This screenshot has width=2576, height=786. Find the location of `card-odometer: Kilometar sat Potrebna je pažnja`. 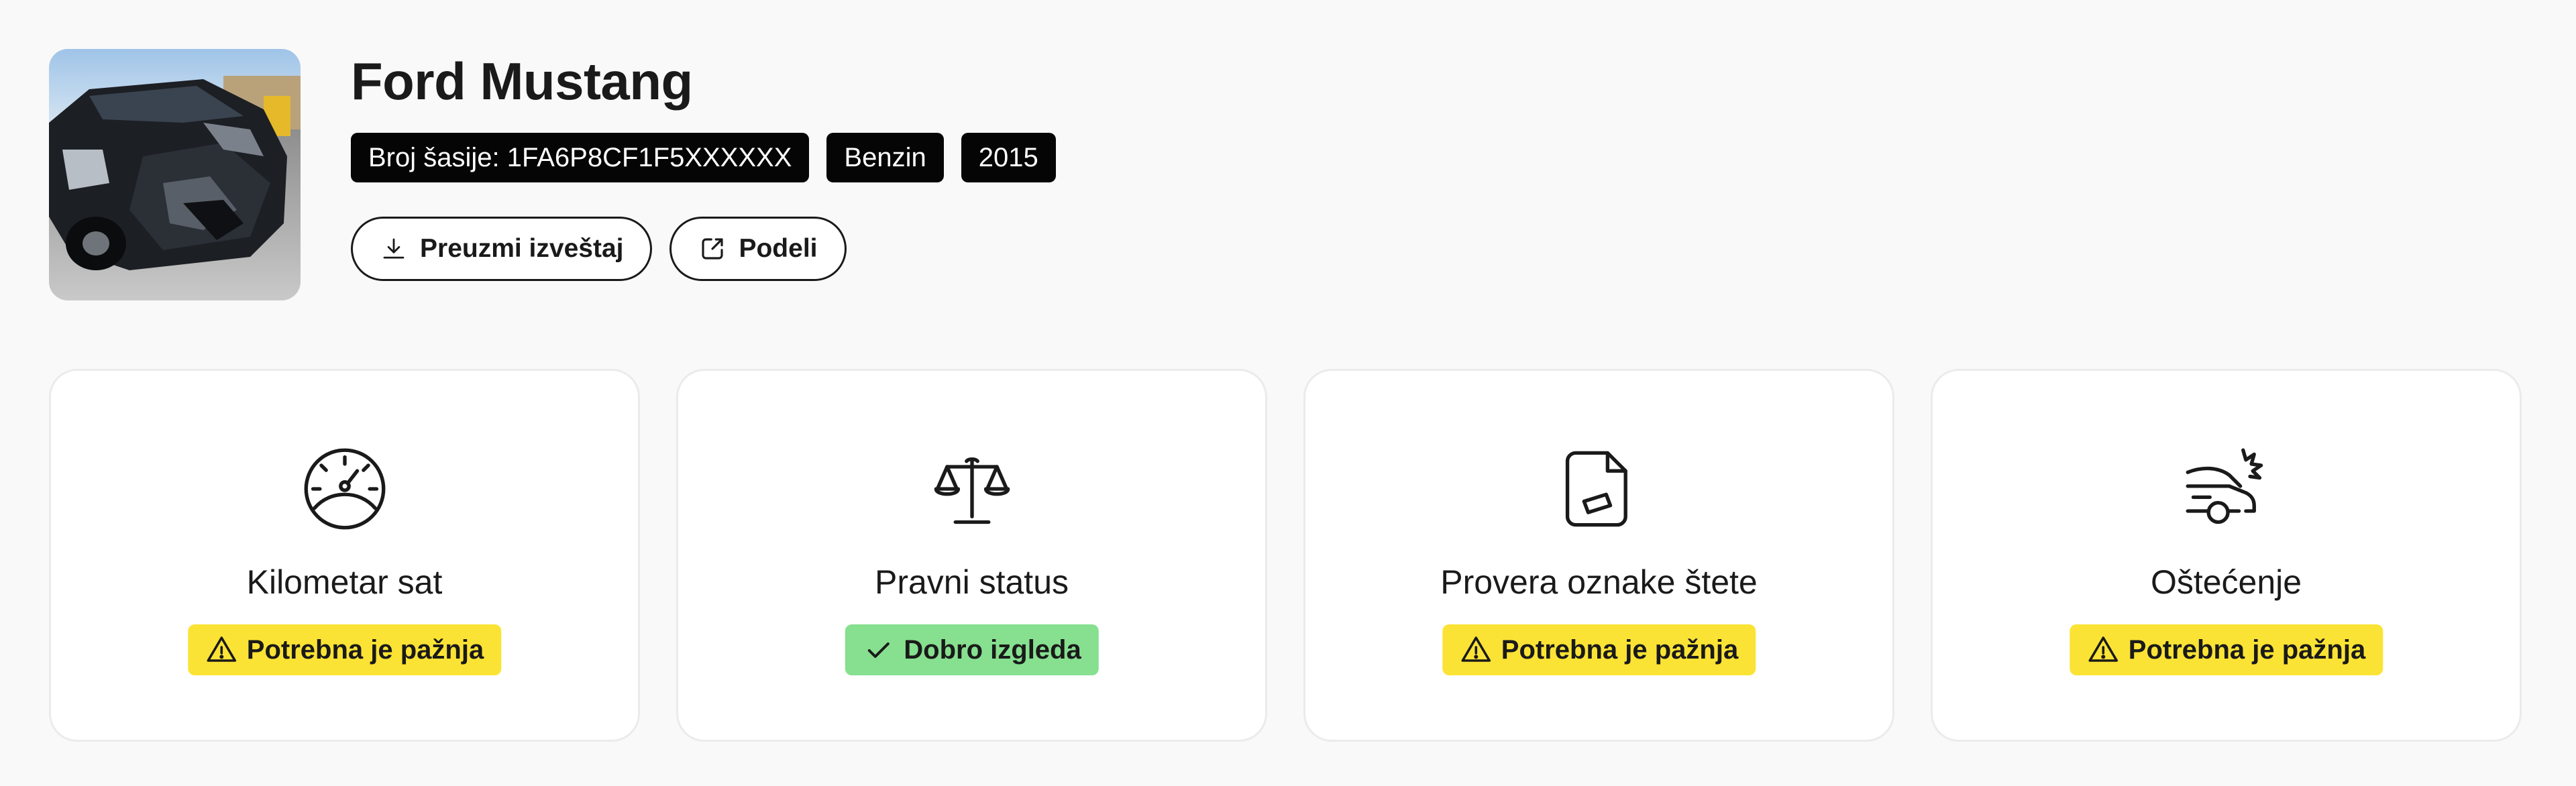

card-odometer: Kilometar sat Potrebna je pažnja is located at coordinates (344, 555).